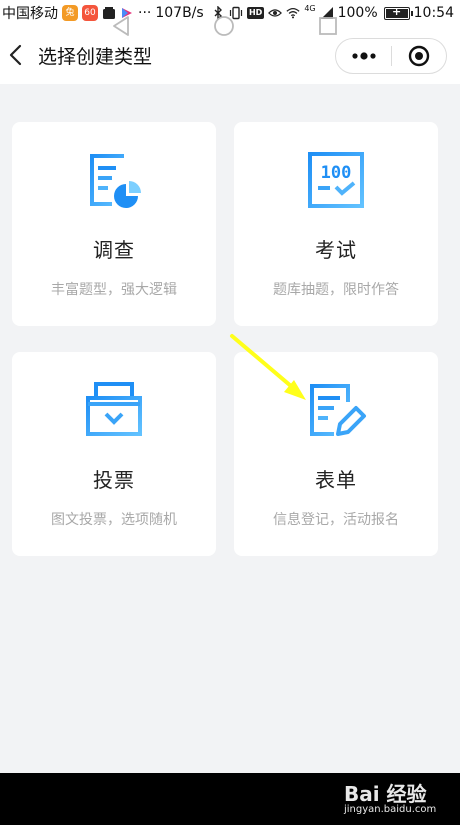  Describe the element at coordinates (114, 454) in the screenshot. I see `card-vote: 投票 图文投票，选项随机` at that location.